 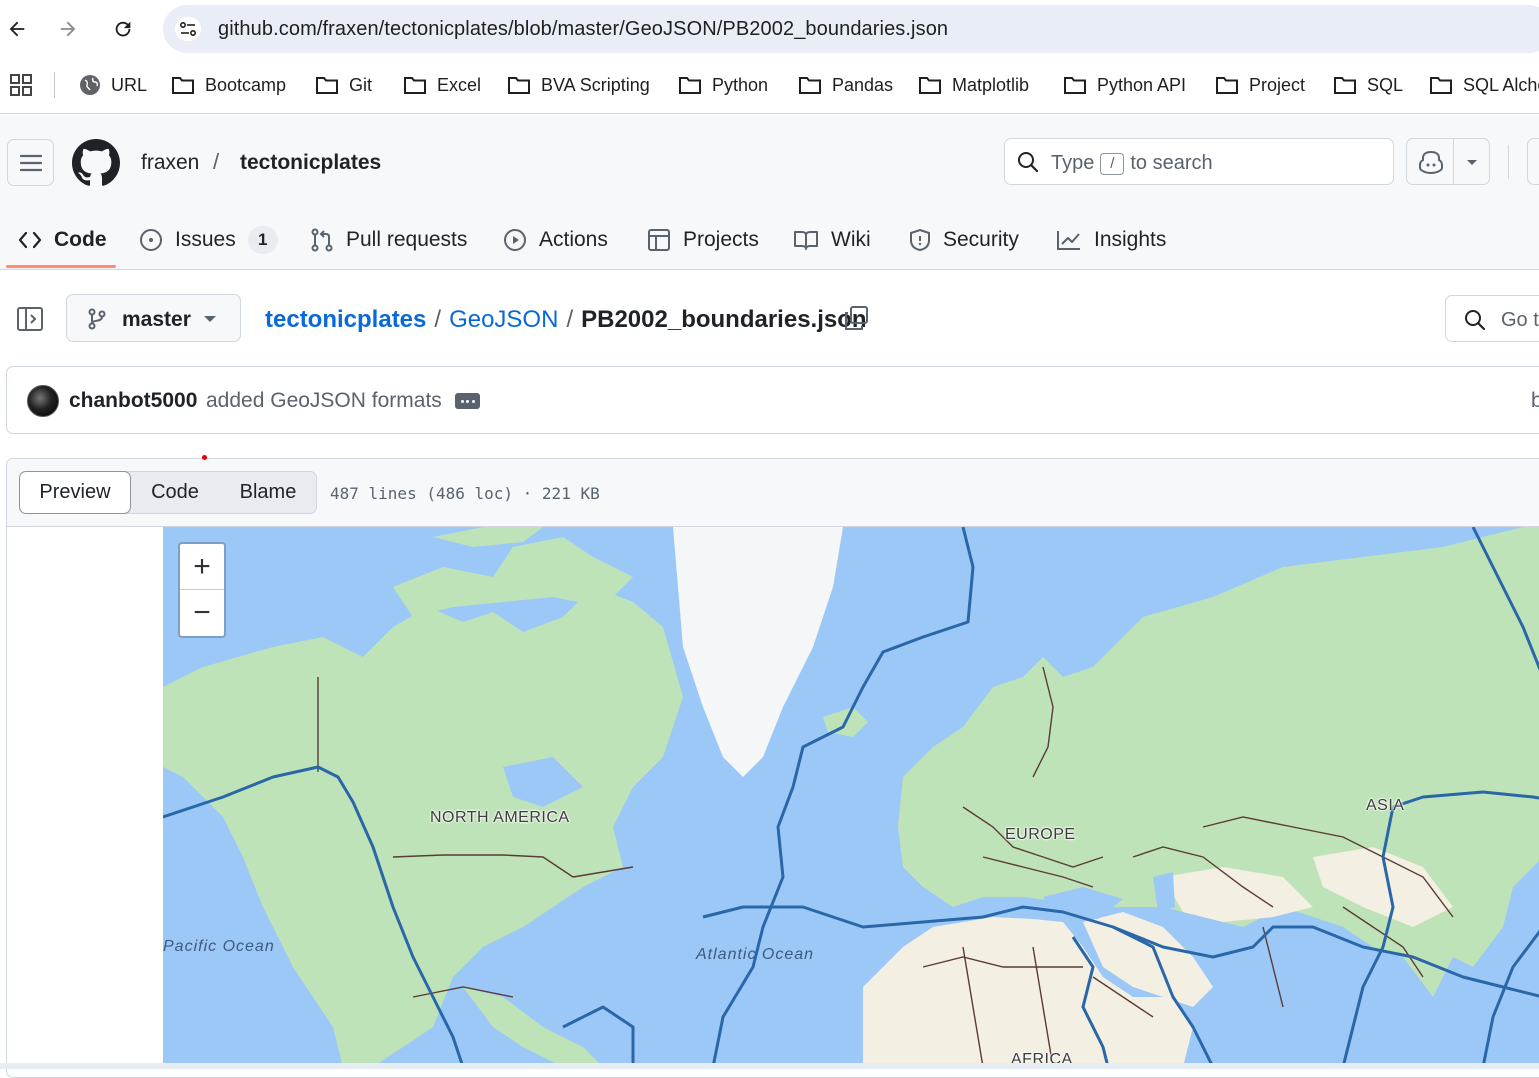 I want to click on latest-commit: chanbot5000 added GeoJSON formats b, so click(x=772, y=400).